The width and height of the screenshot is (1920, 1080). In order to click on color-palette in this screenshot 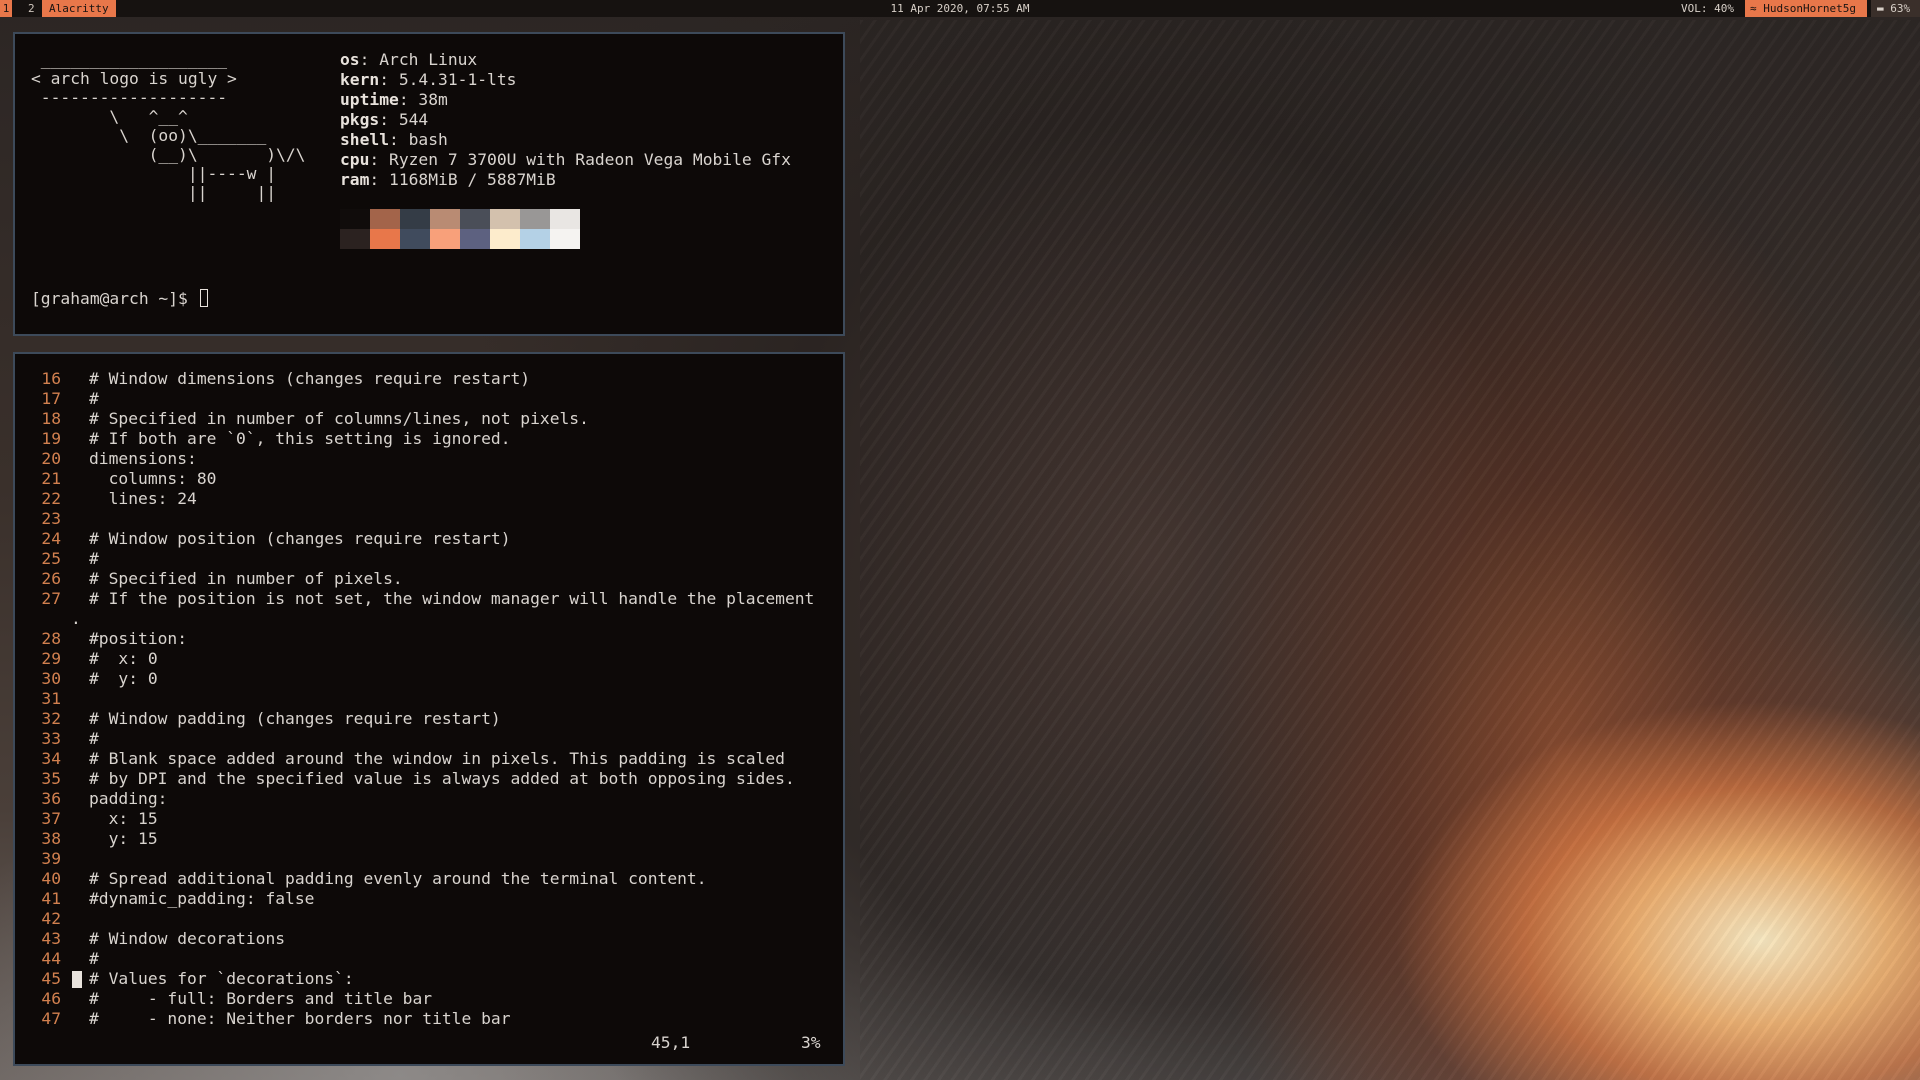, I will do `click(460, 229)`.